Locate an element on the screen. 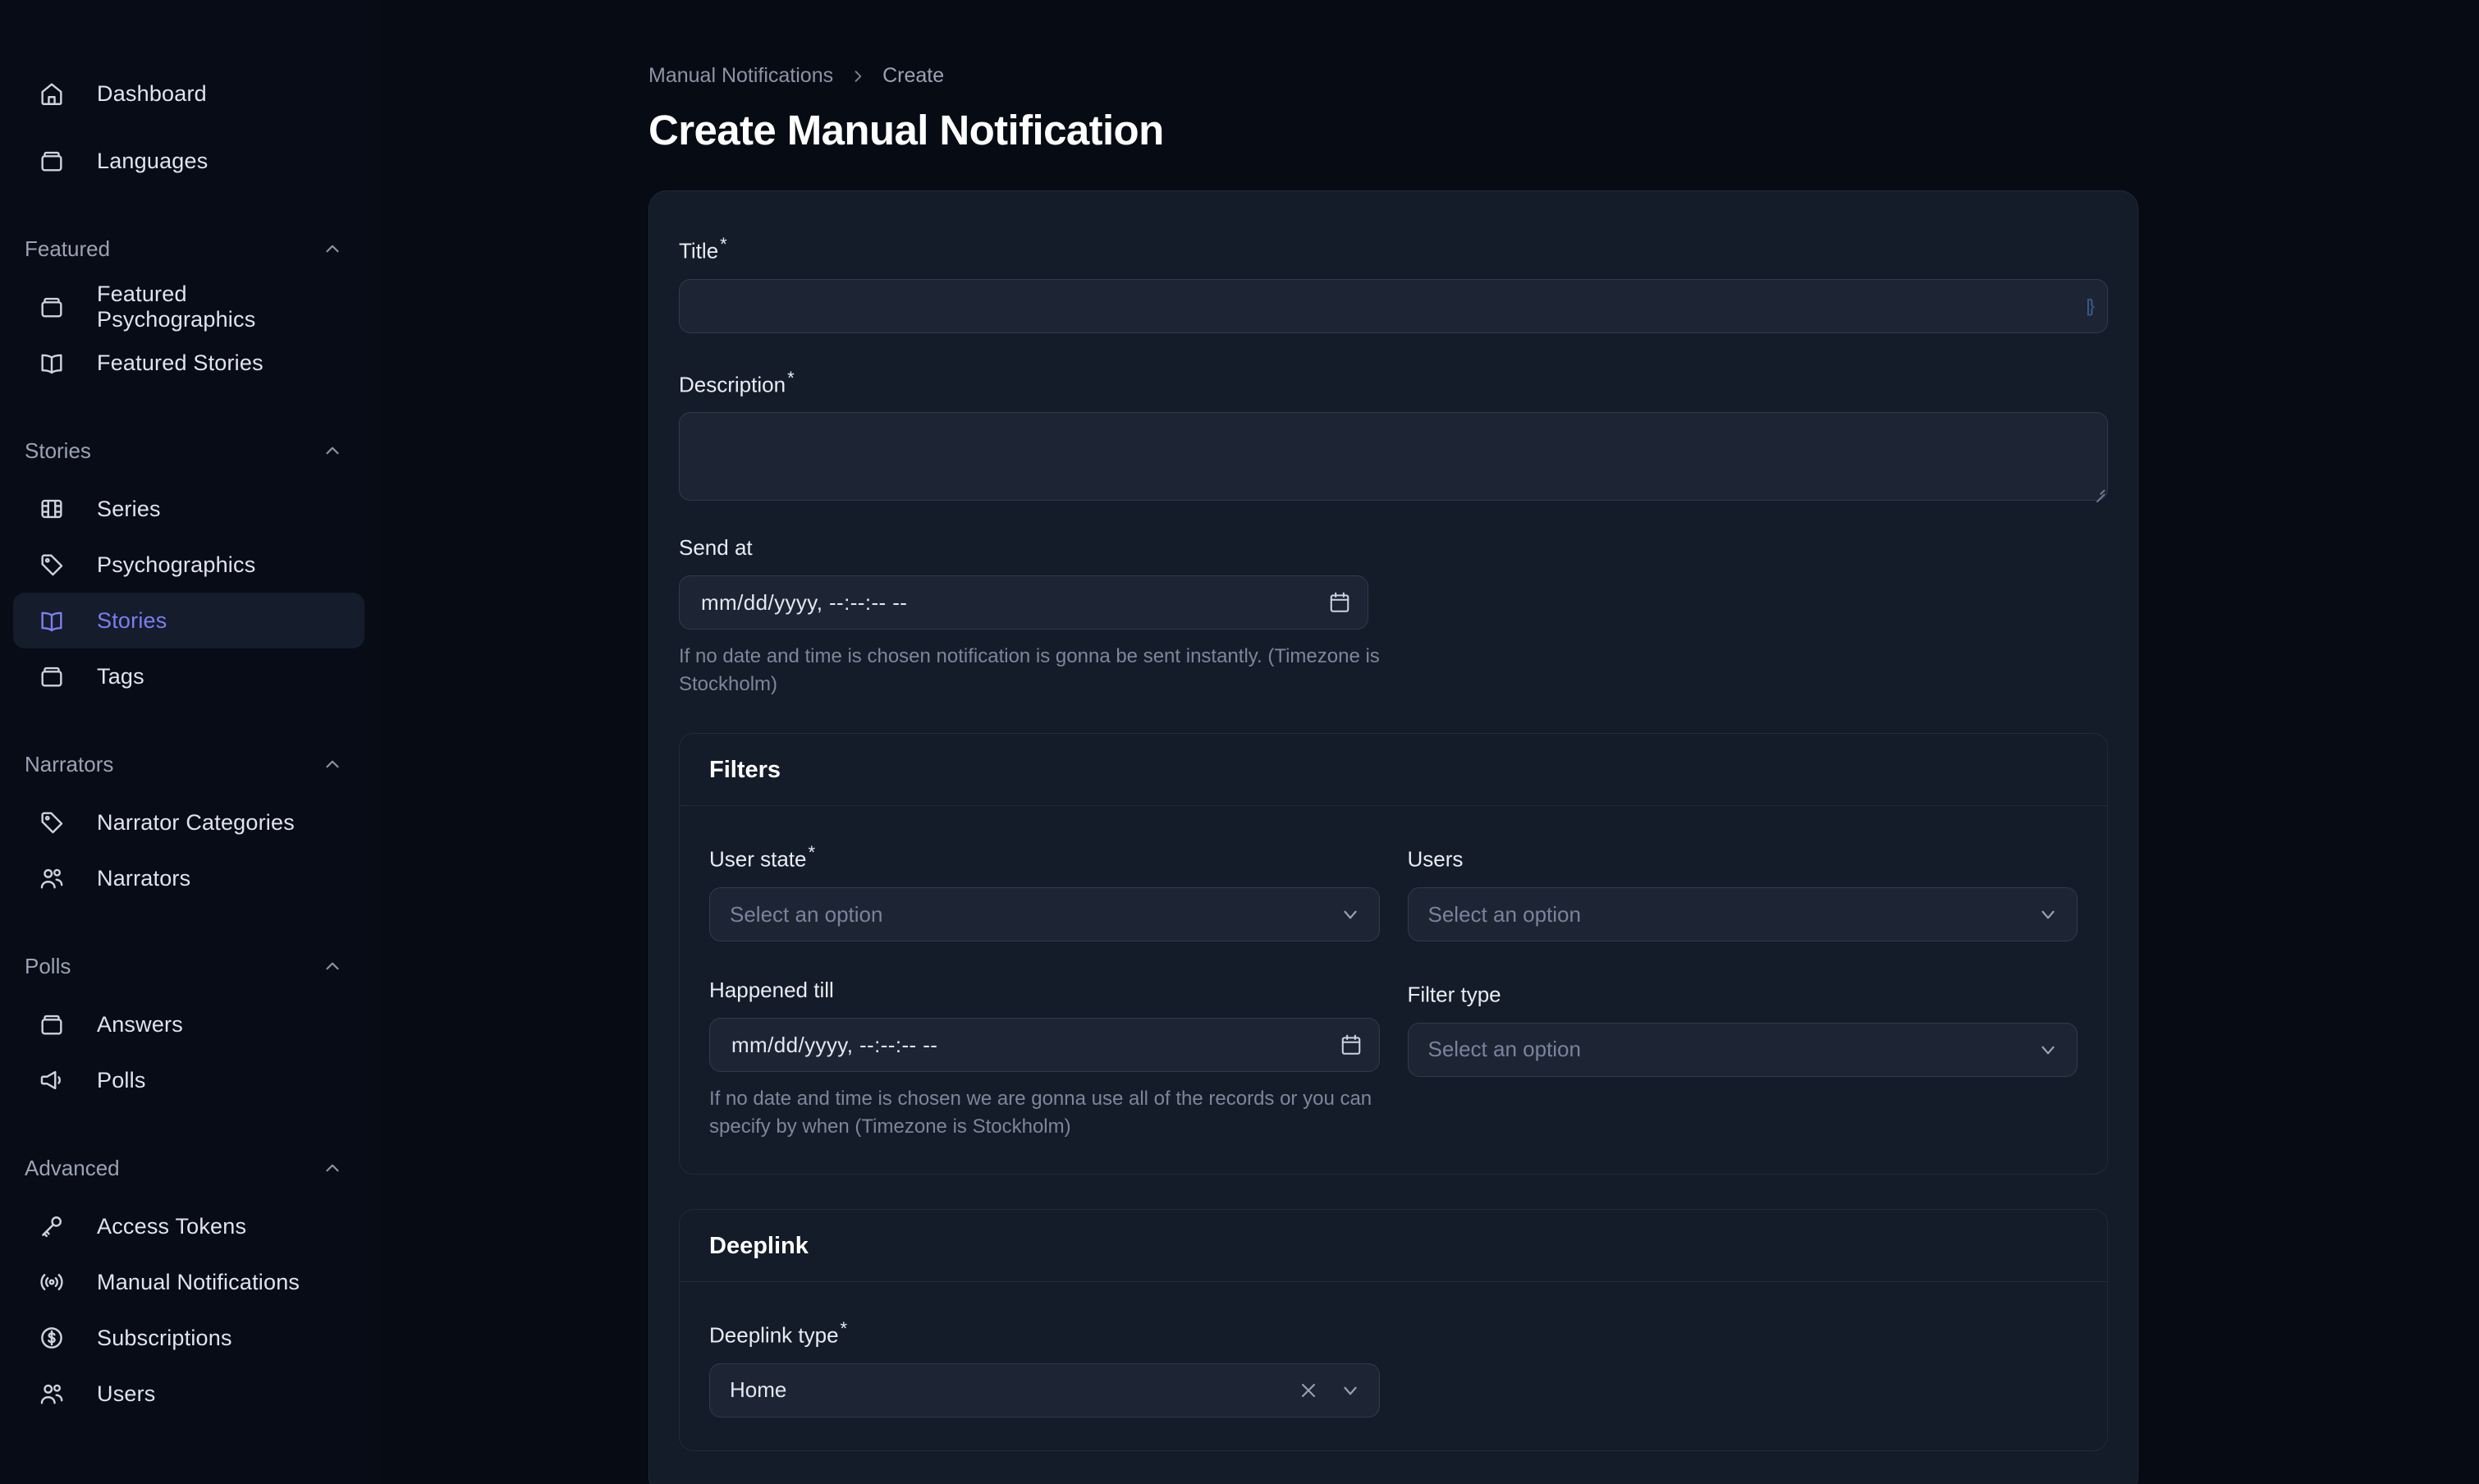 The width and height of the screenshot is (2479, 1484). sidebar-item-dashboard: Dashboard is located at coordinates (188, 93).